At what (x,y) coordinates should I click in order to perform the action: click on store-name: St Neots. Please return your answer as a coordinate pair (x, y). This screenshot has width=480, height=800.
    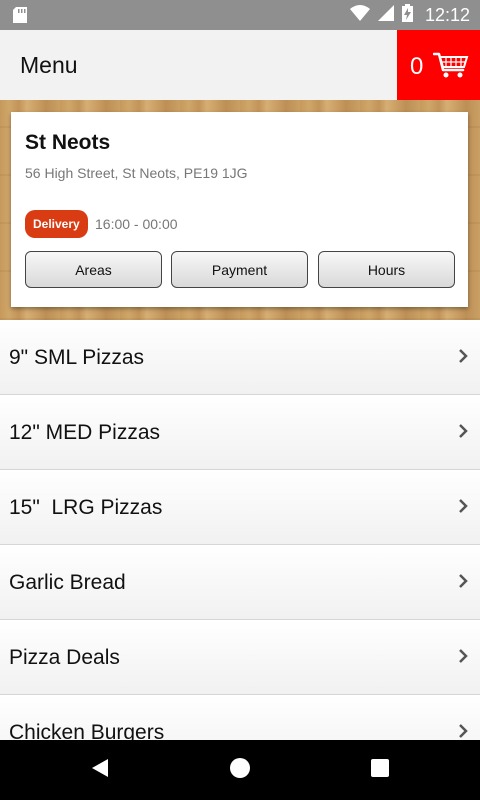
    Looking at the image, I should click on (68, 142).